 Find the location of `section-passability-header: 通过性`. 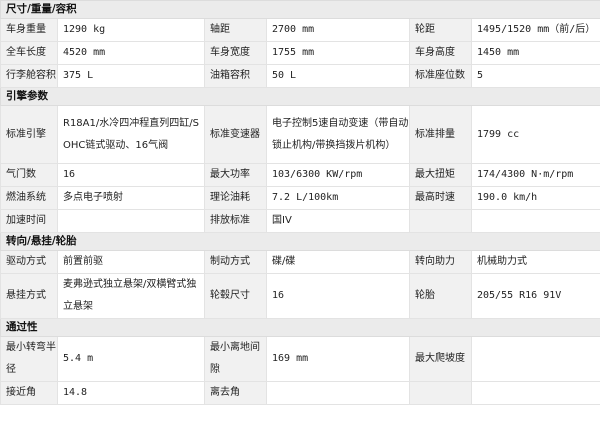

section-passability-header: 通过性 is located at coordinates (300, 327).